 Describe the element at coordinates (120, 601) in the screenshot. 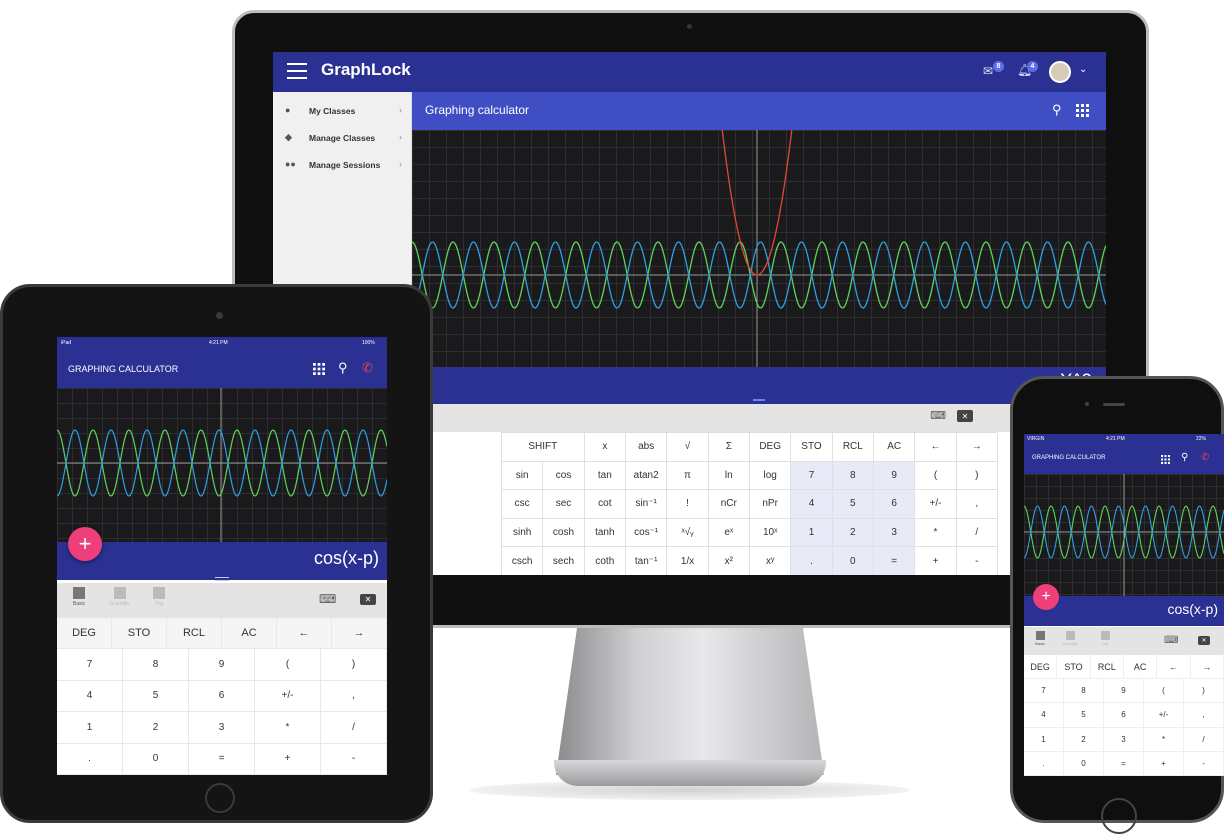

I see `tab-scientific: Scientific` at that location.